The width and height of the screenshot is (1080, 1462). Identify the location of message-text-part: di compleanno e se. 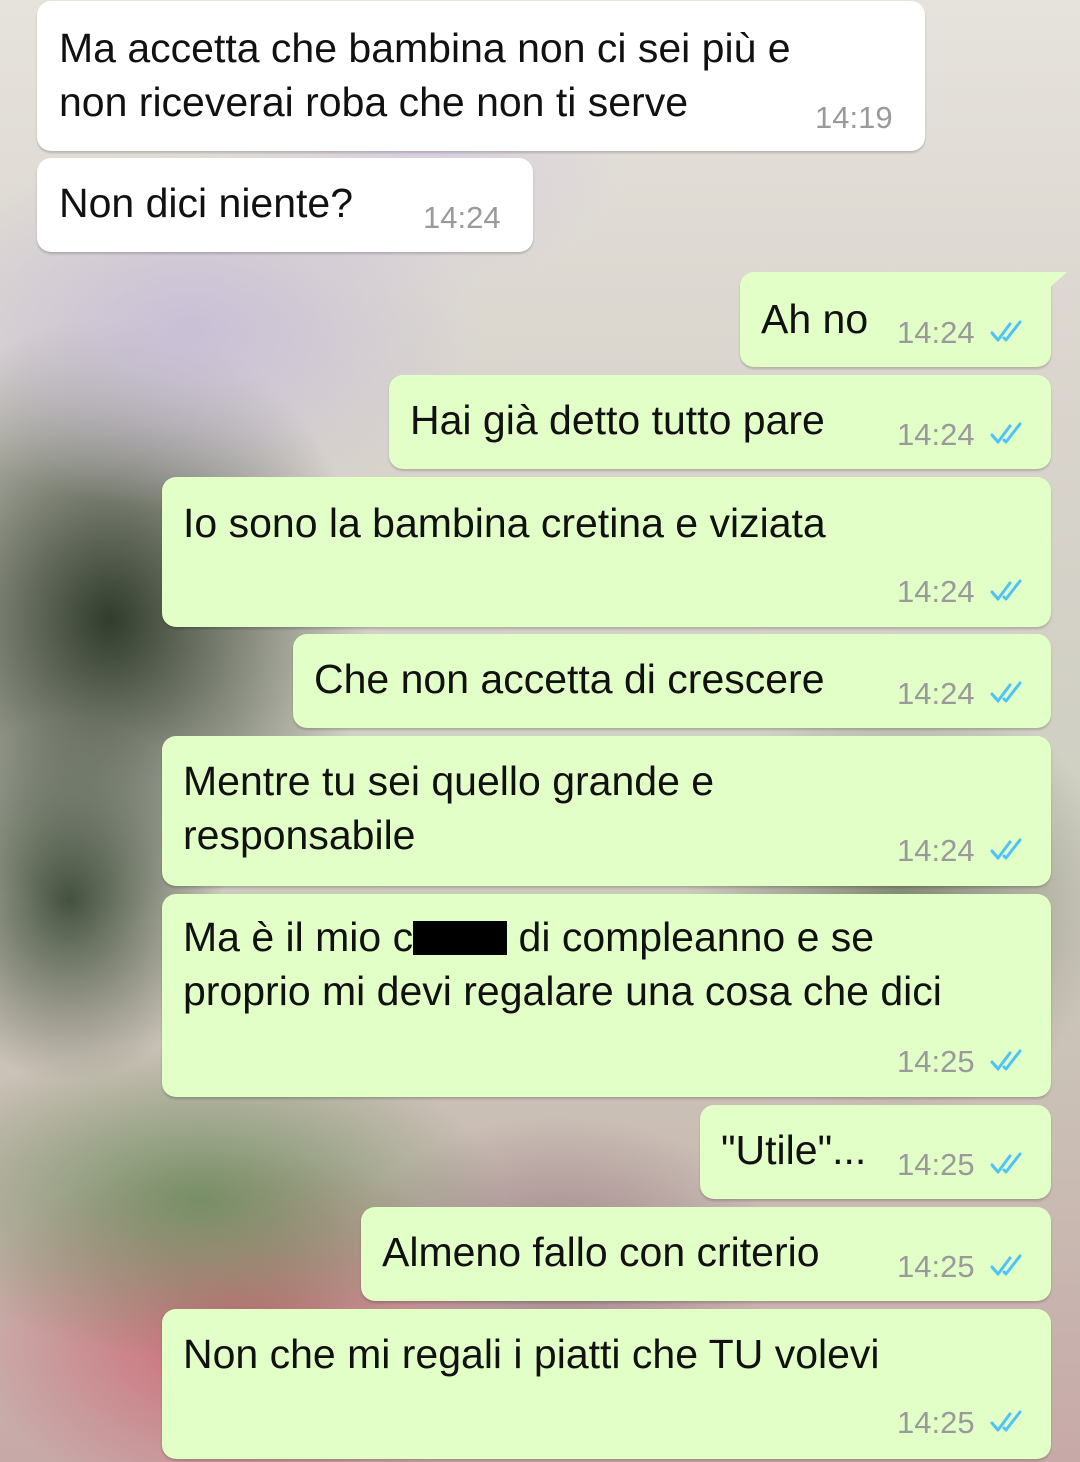
(696, 937).